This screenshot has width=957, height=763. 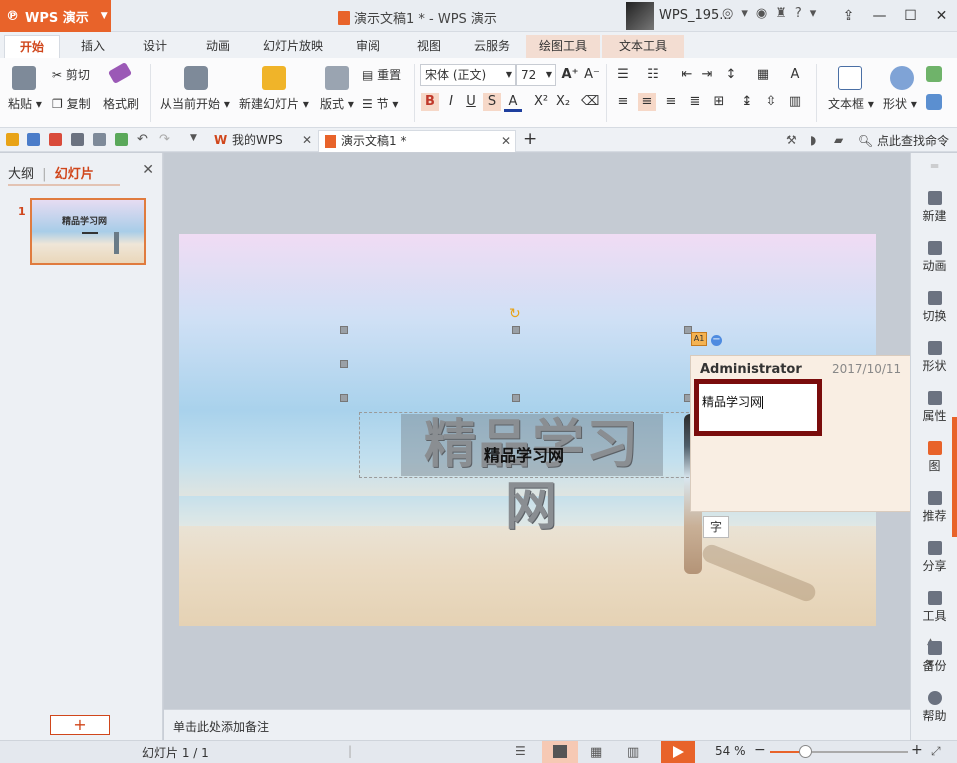 What do you see at coordinates (934, 507) in the screenshot?
I see `sidebar-item-recommend: 推荐` at bounding box center [934, 507].